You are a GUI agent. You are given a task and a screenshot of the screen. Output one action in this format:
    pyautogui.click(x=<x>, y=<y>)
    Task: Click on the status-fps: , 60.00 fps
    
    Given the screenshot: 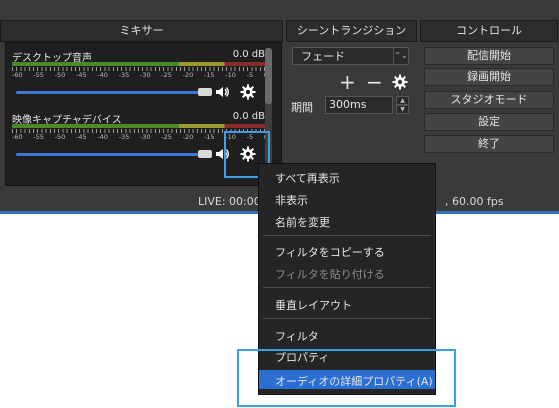 What is the action you would take?
    pyautogui.click(x=474, y=201)
    